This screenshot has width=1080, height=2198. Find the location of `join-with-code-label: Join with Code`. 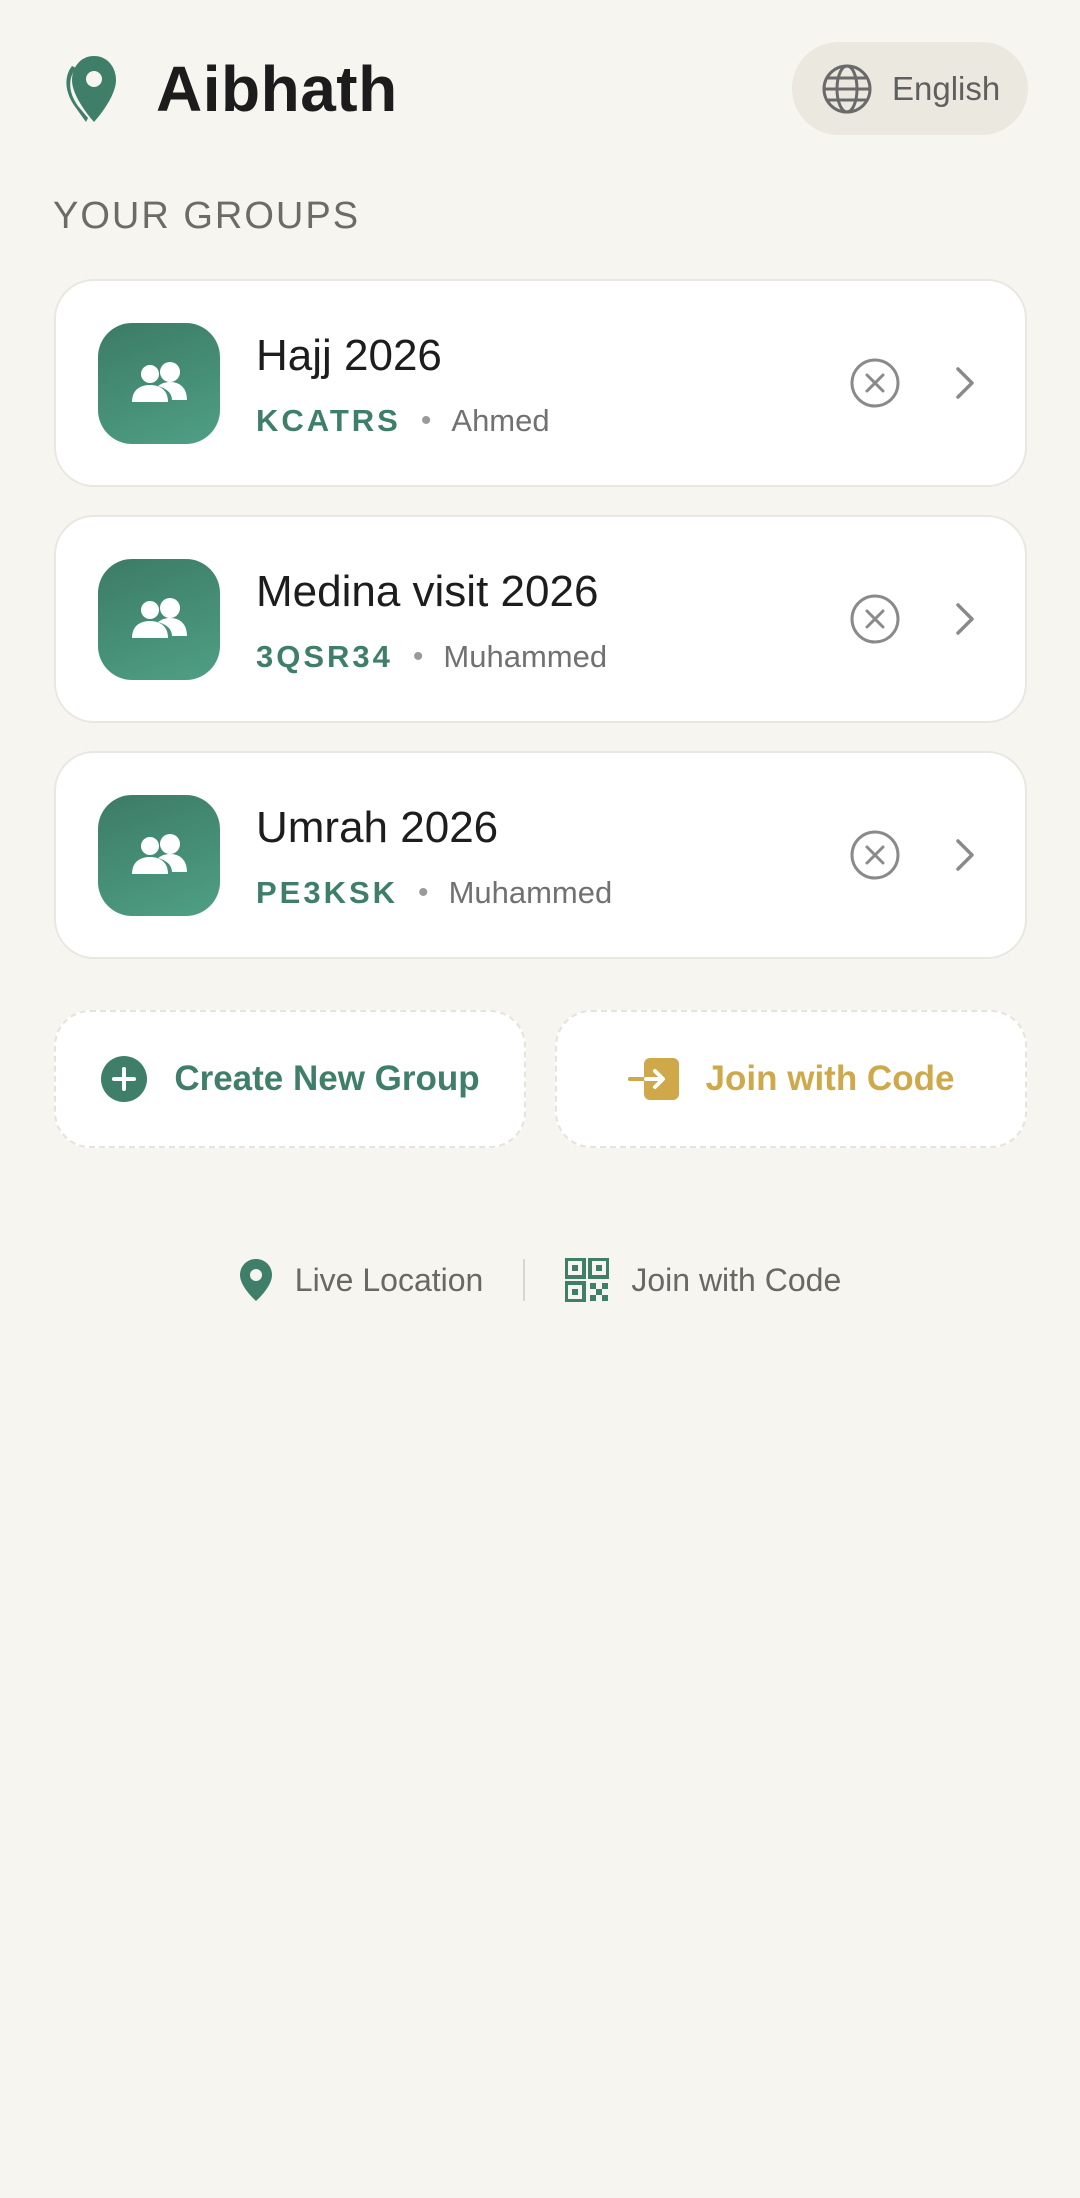

join-with-code-label: Join with Code is located at coordinates (830, 1078).